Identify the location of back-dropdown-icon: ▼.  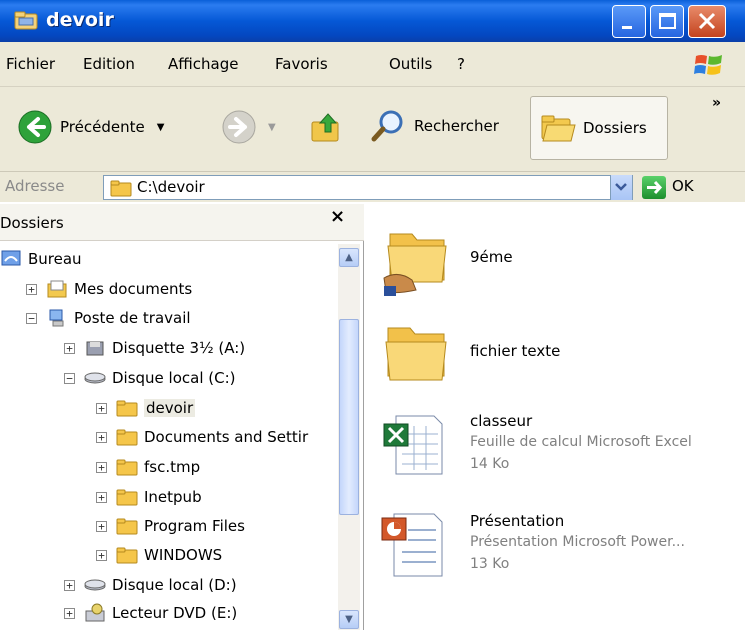
(161, 127).